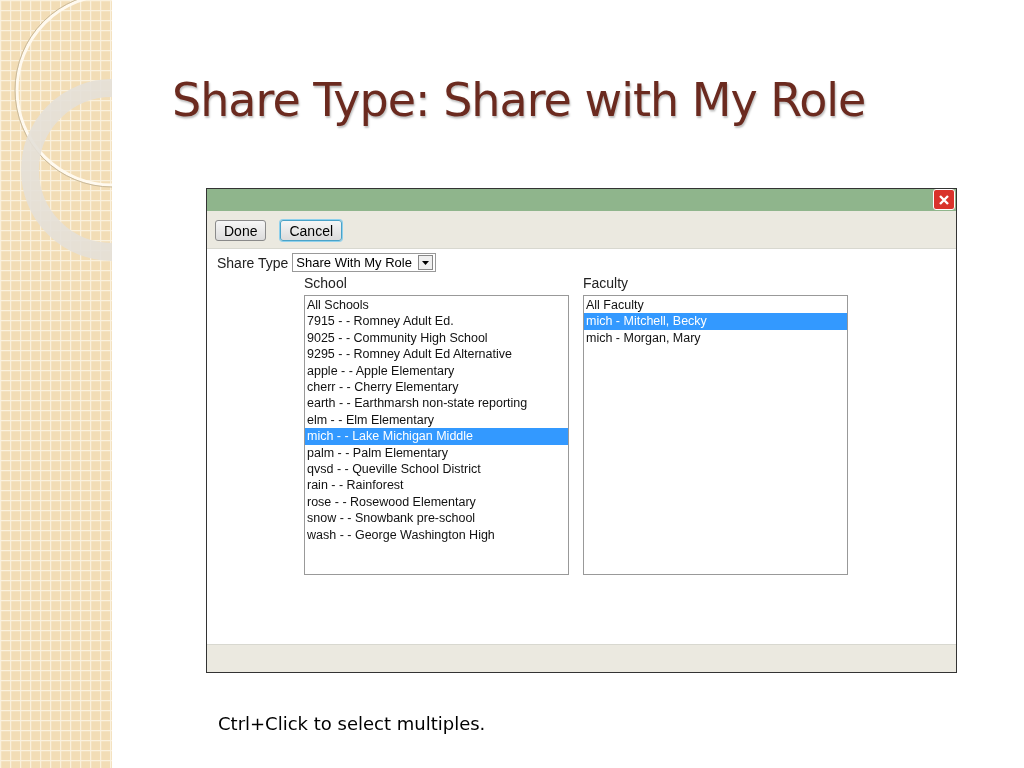  Describe the element at coordinates (436, 469) in the screenshot. I see `school-option: qvsd - - Queville School District` at that location.